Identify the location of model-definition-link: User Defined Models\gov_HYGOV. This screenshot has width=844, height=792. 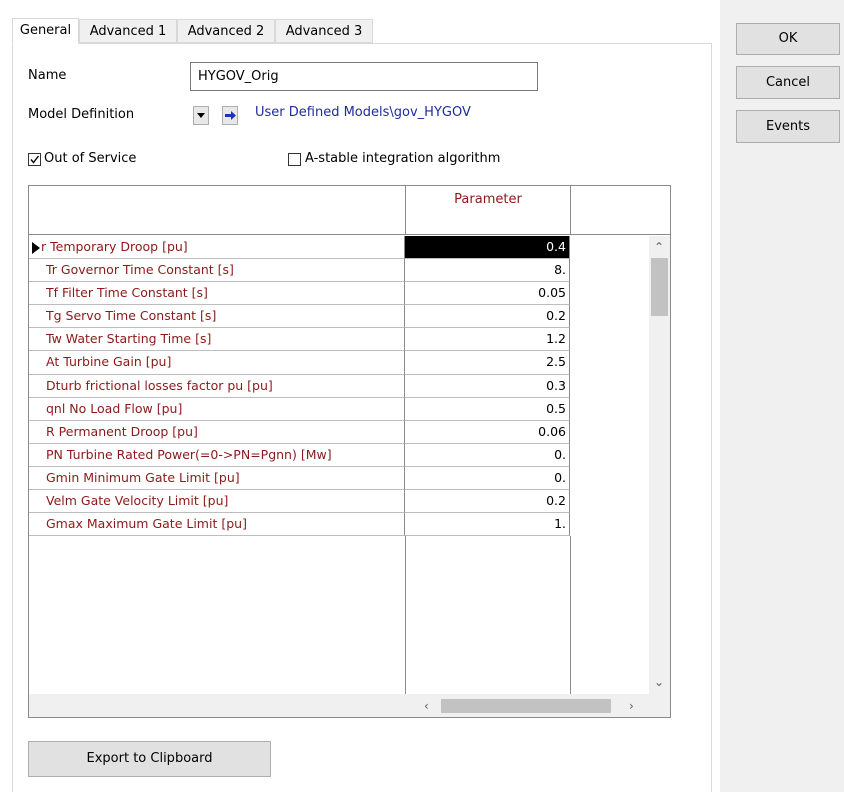
(363, 112).